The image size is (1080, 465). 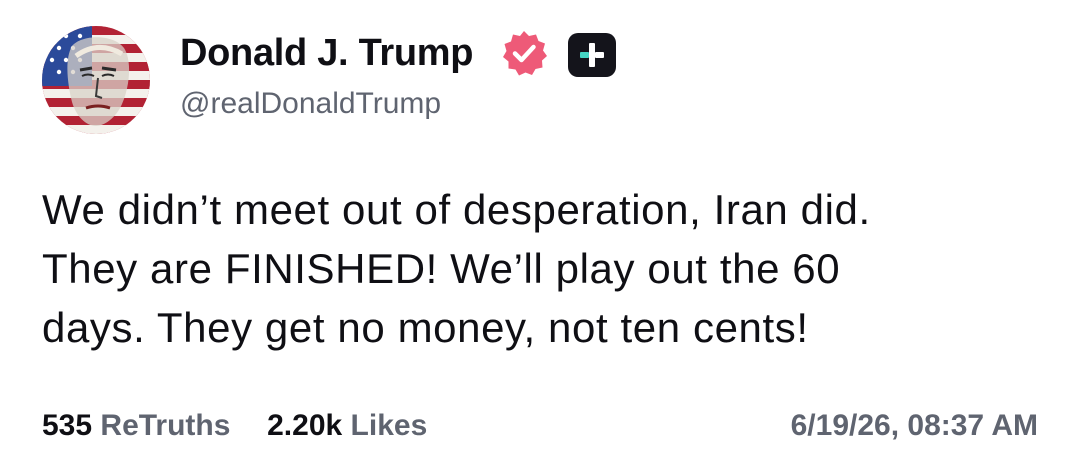 I want to click on retruths-label: ReTruths, so click(x=165, y=425).